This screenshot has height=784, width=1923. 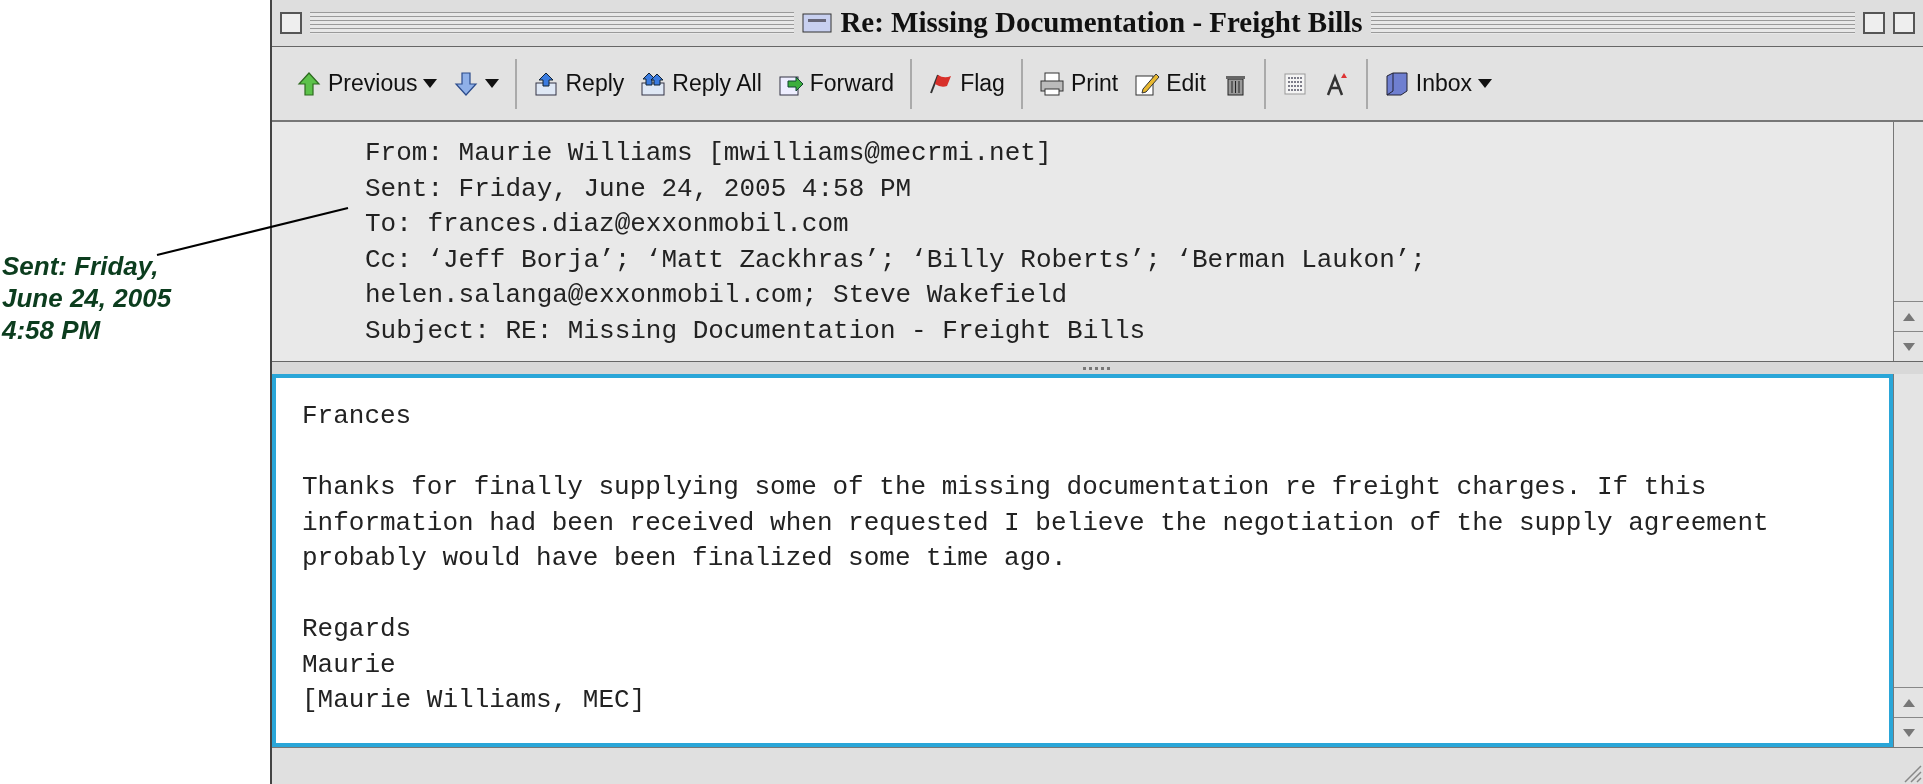 I want to click on toolbar-button: Reply, so click(x=579, y=83).